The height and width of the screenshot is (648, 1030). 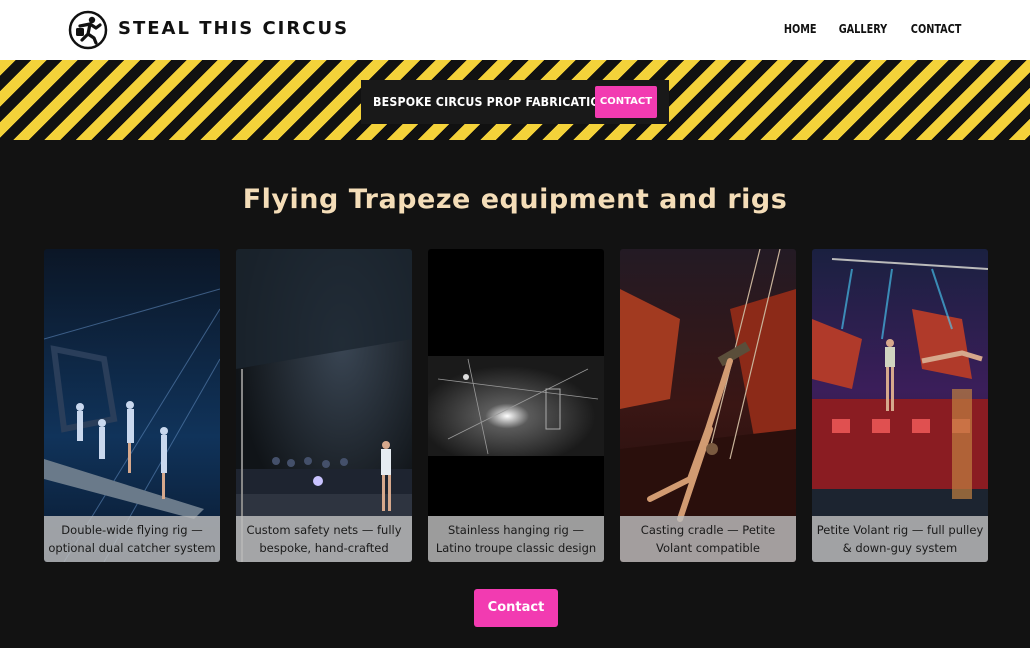 What do you see at coordinates (515, 199) in the screenshot?
I see `page-title: Flying Trapeze equipment and rigs` at bounding box center [515, 199].